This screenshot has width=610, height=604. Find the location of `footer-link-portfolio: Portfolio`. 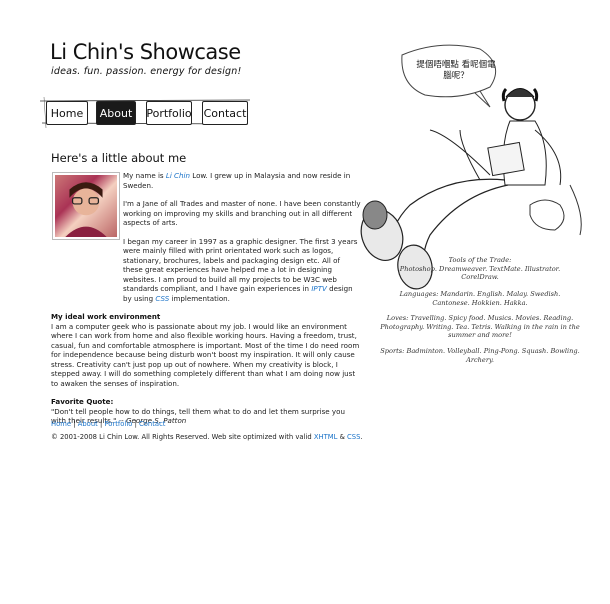

footer-link-portfolio: Portfolio is located at coordinates (118, 424).